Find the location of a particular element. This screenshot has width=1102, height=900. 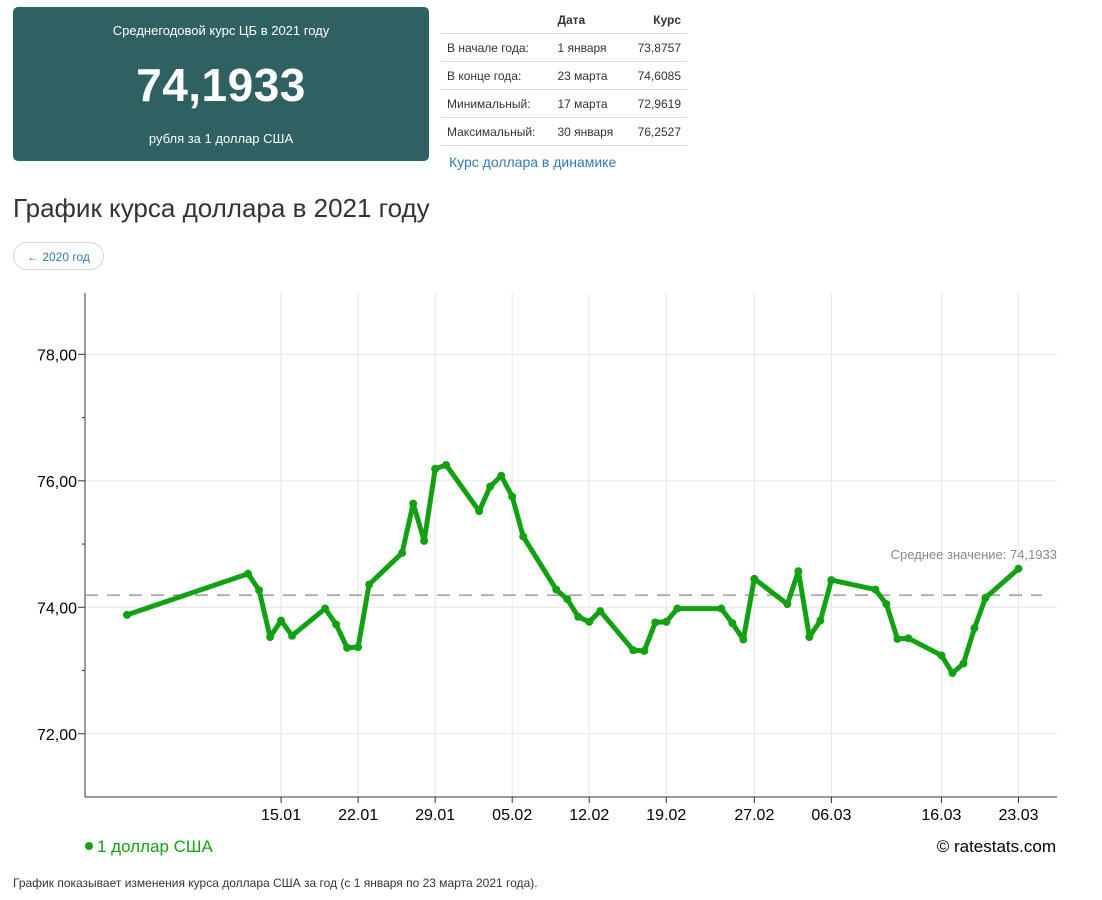

x-tick-label: 19.02 is located at coordinates (666, 815).